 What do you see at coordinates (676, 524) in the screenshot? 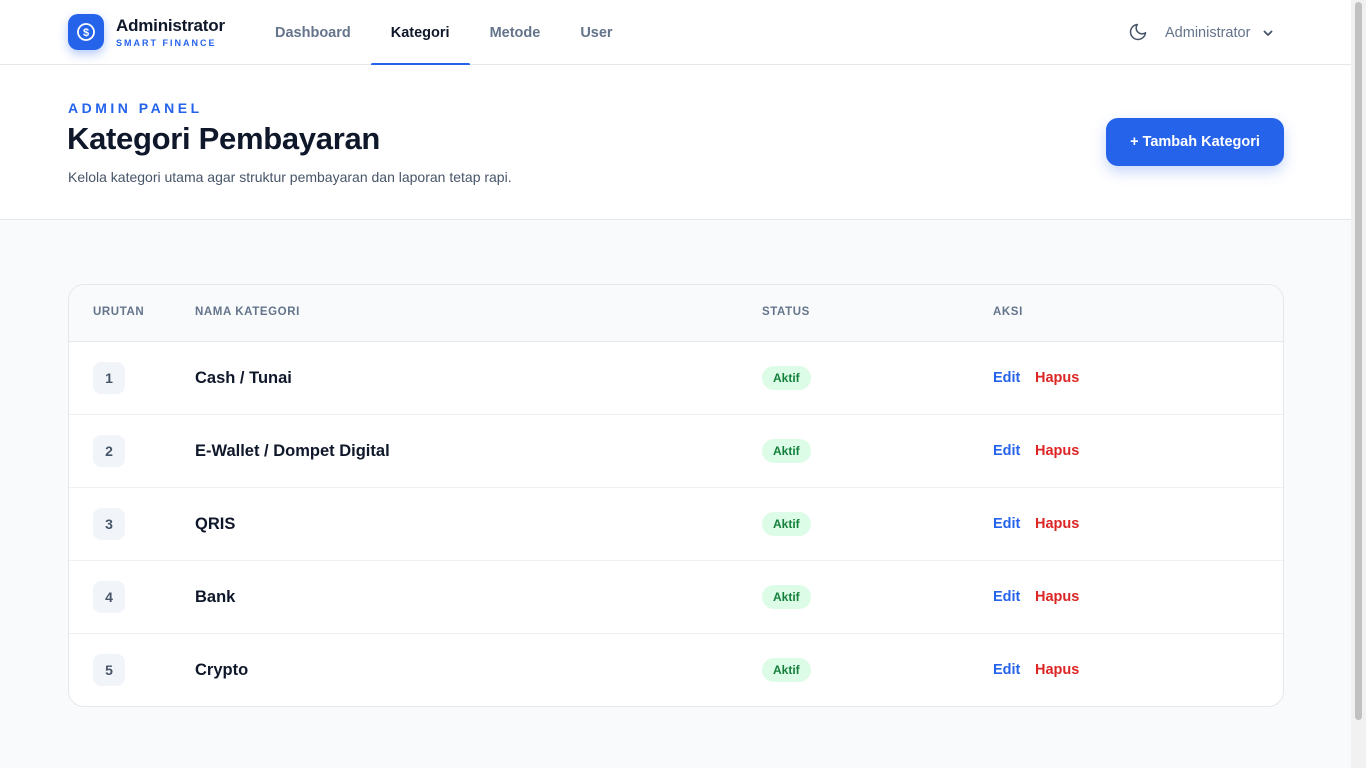
I see `table-row: 3 QRIS Aktif Edit Hapus` at bounding box center [676, 524].